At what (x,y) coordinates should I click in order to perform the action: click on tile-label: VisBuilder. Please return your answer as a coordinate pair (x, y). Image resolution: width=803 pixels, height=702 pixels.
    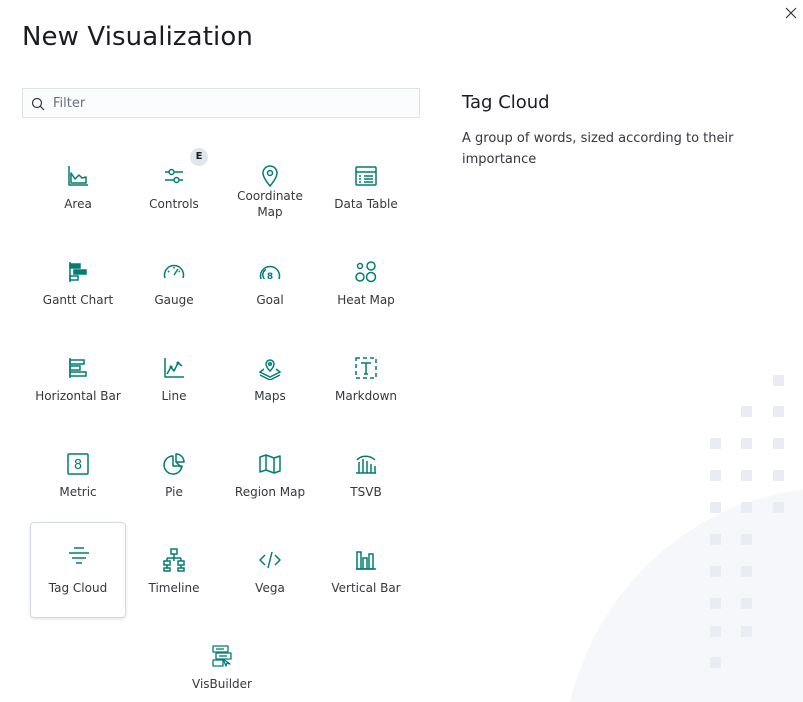
    Looking at the image, I should click on (222, 684).